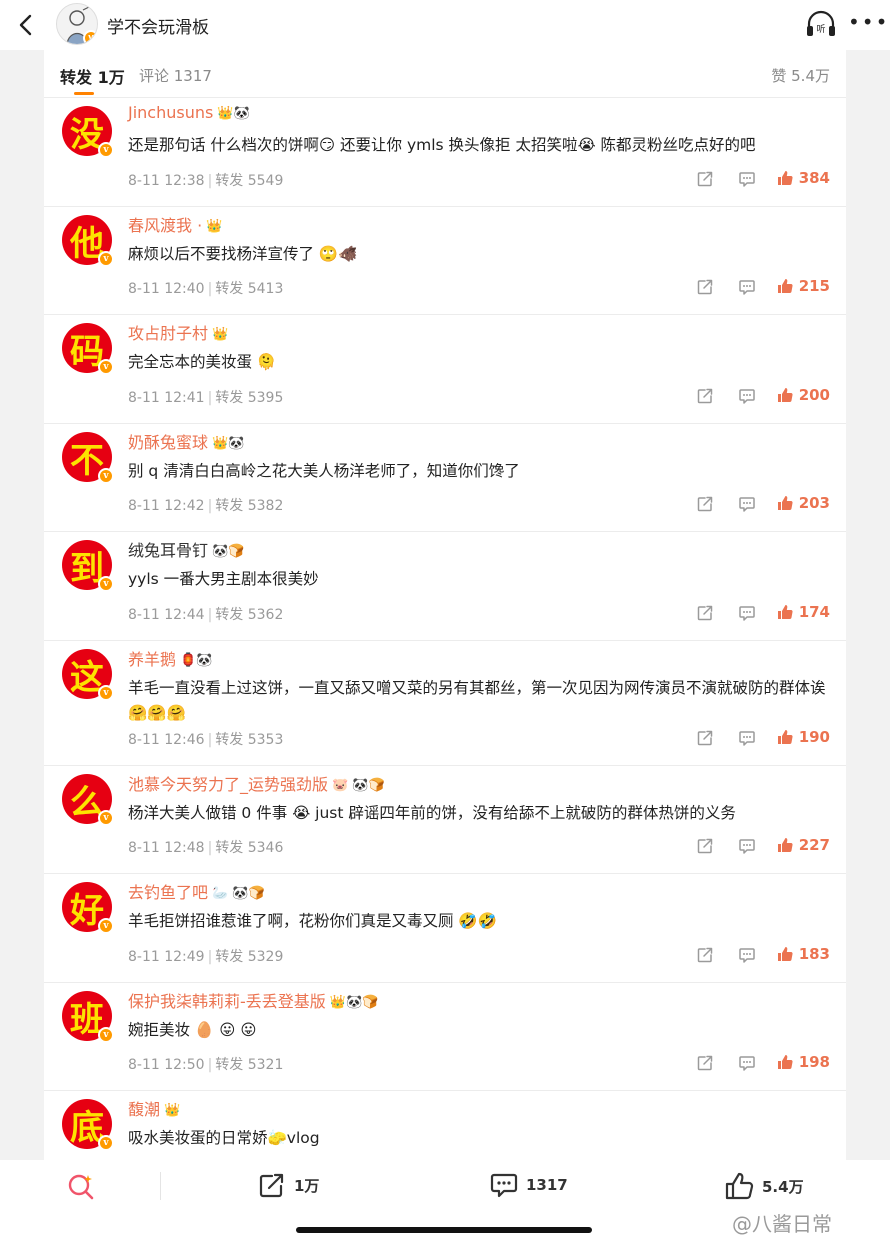  I want to click on like-button: 203, so click(803, 503).